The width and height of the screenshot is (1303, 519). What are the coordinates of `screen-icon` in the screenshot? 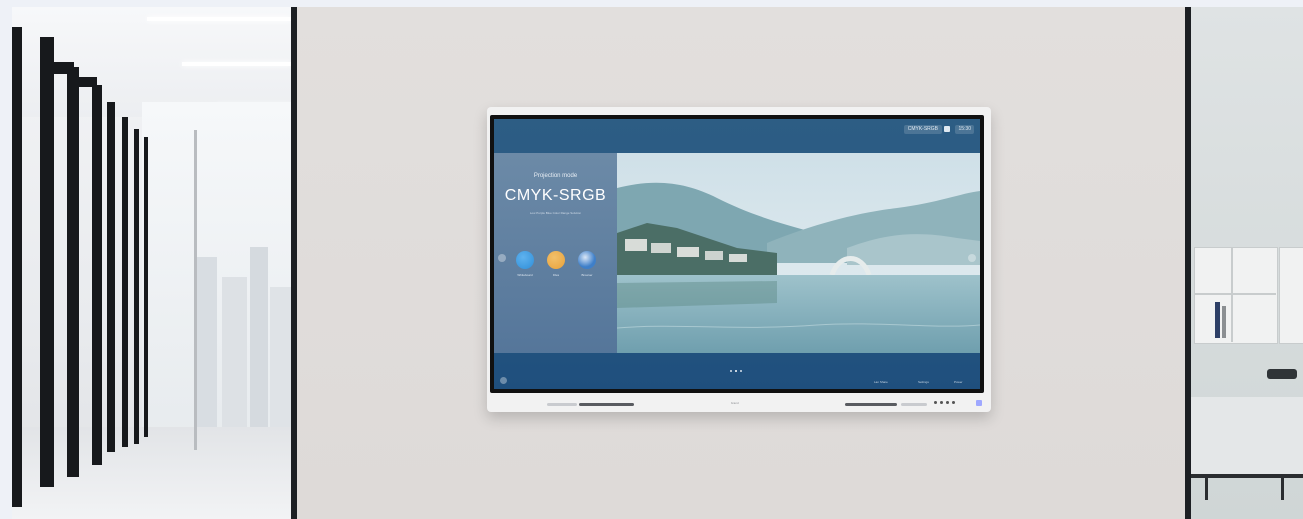 It's located at (947, 129).